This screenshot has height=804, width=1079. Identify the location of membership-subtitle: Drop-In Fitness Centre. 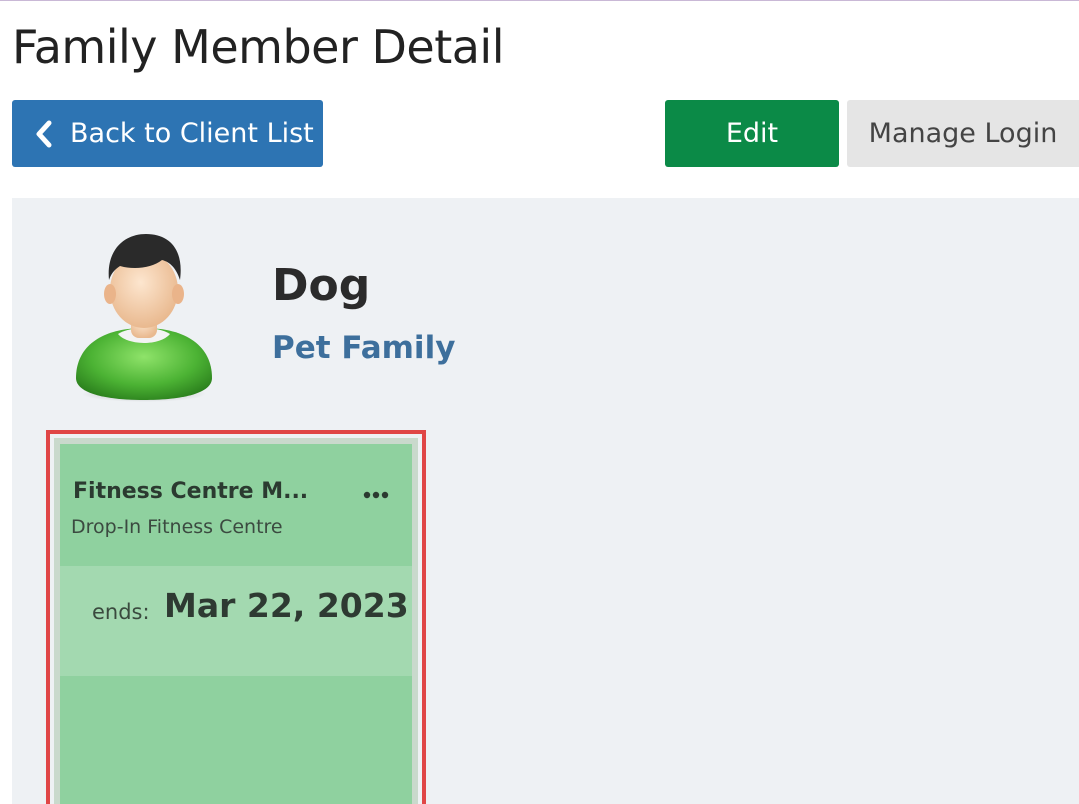
(177, 527).